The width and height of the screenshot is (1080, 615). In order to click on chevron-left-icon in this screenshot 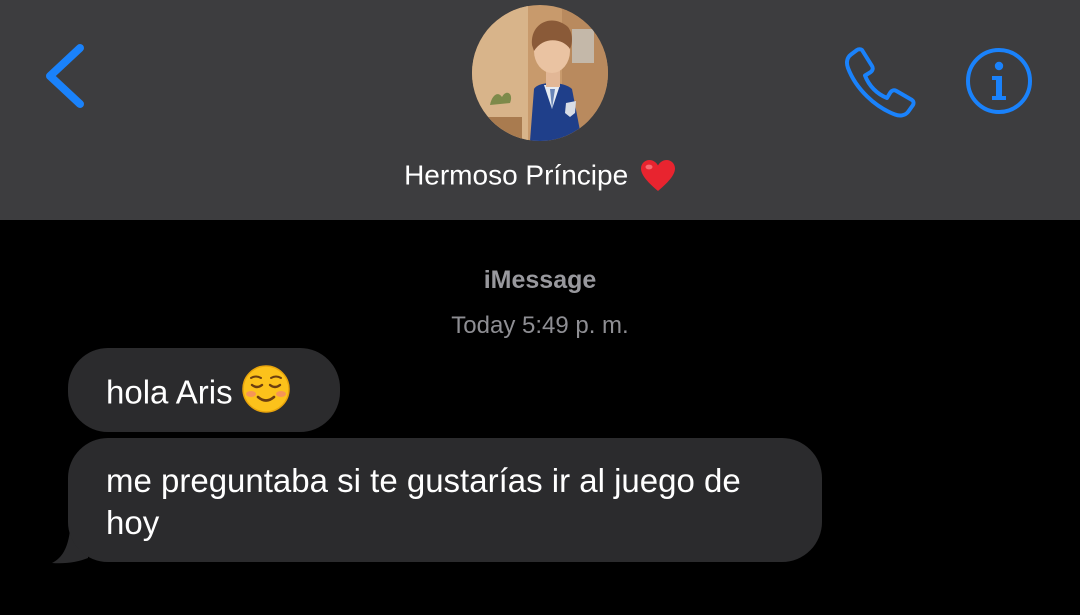, I will do `click(65, 76)`.